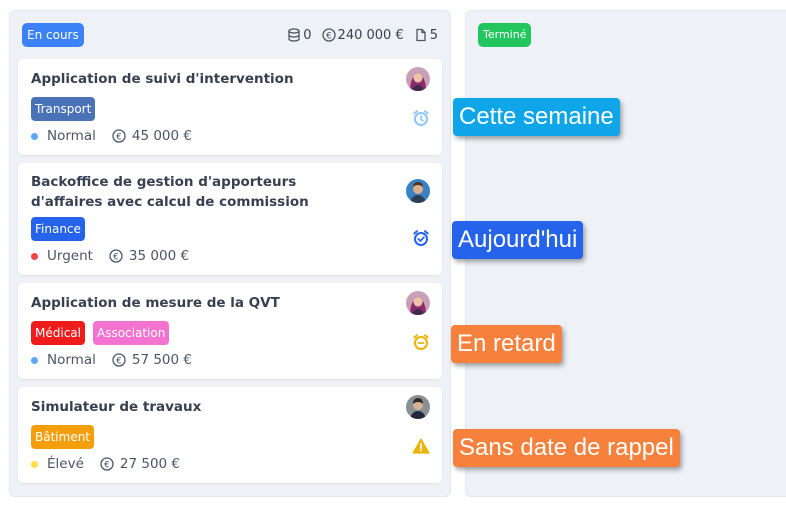 The image size is (786, 507). I want to click on card-amount-value: 57 500 €, so click(161, 360).